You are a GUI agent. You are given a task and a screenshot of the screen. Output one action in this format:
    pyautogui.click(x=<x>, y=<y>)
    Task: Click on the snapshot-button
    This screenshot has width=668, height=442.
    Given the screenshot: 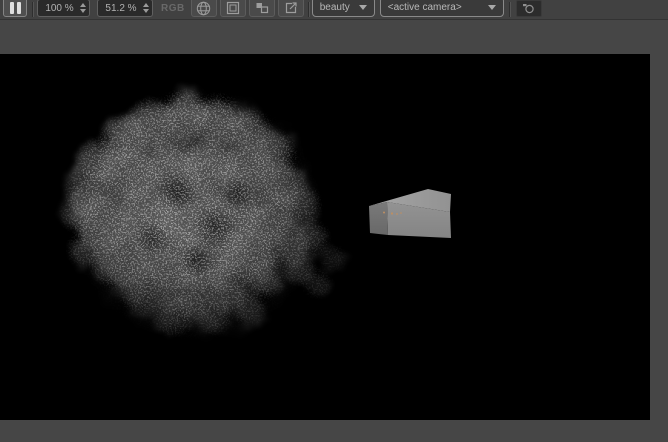 What is the action you would take?
    pyautogui.click(x=528, y=8)
    